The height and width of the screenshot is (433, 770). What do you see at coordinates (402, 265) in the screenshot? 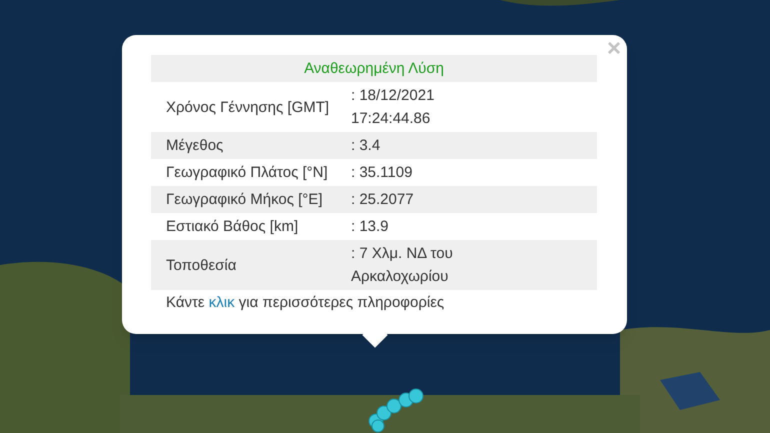
I see `field-value: : 7 Χλμ. ΝΔ του Αρκαλοχωρίου` at bounding box center [402, 265].